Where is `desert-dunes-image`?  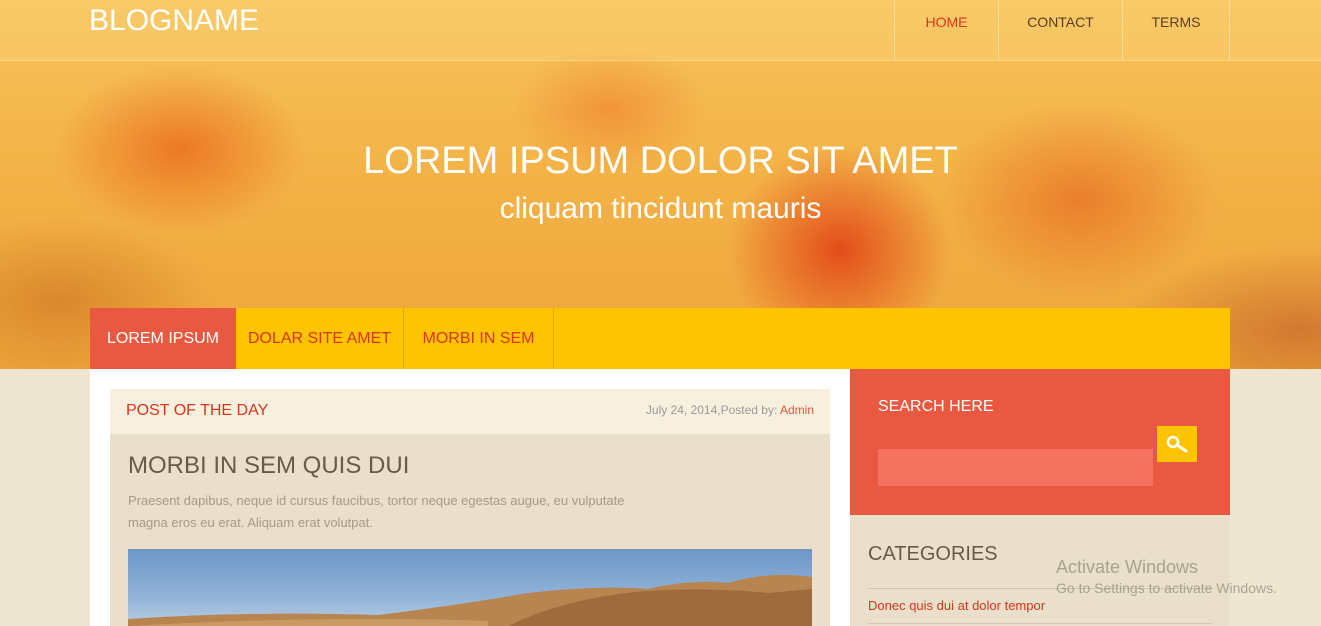
desert-dunes-image is located at coordinates (470, 600).